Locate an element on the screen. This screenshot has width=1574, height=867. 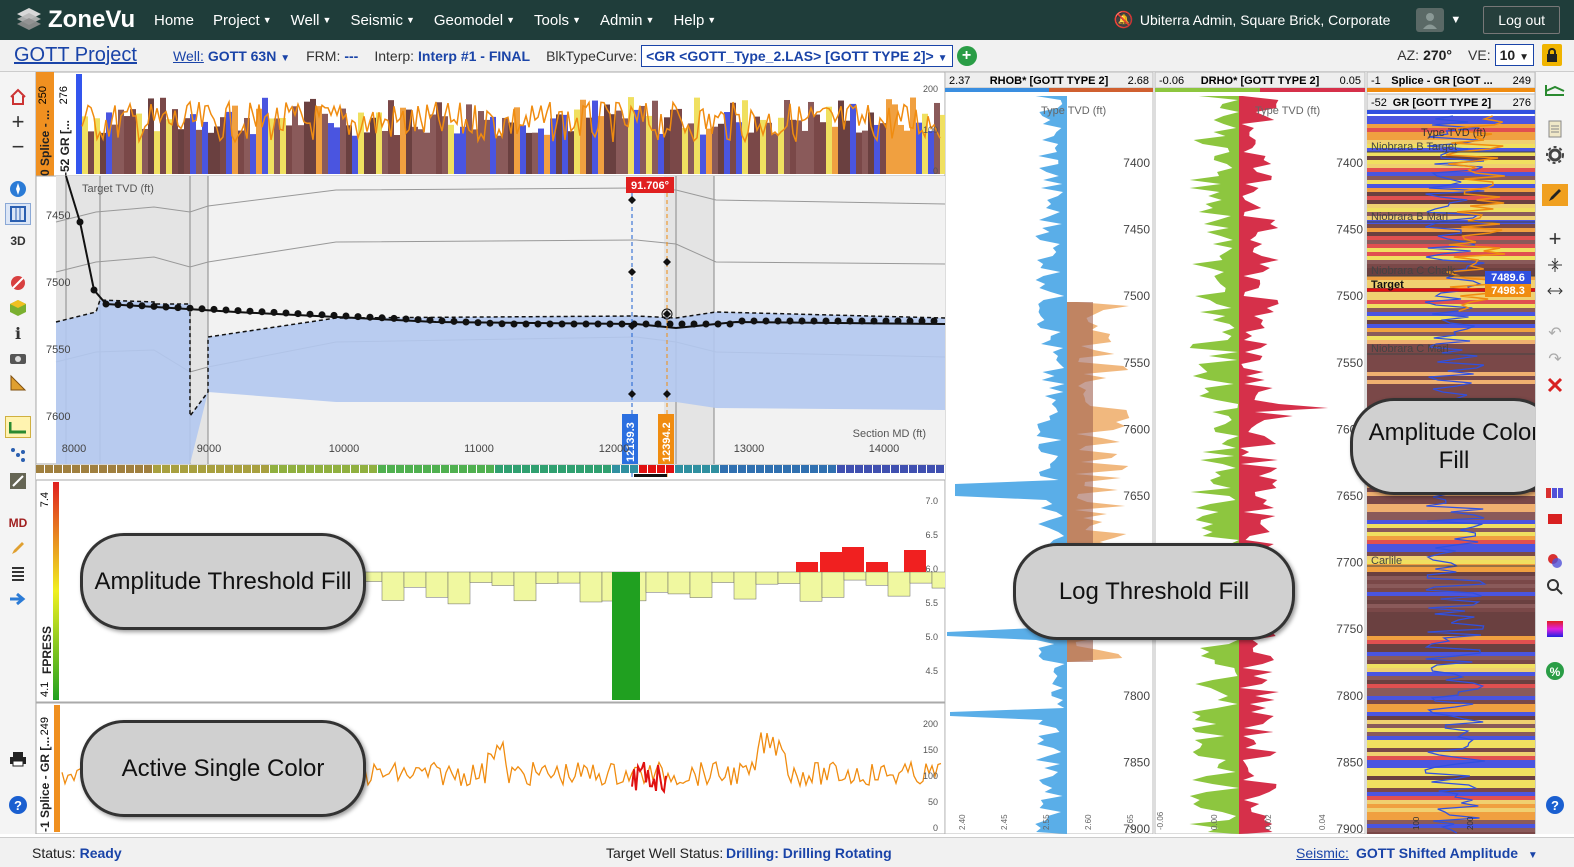
bar-colors-icon is located at coordinates (1555, 493).